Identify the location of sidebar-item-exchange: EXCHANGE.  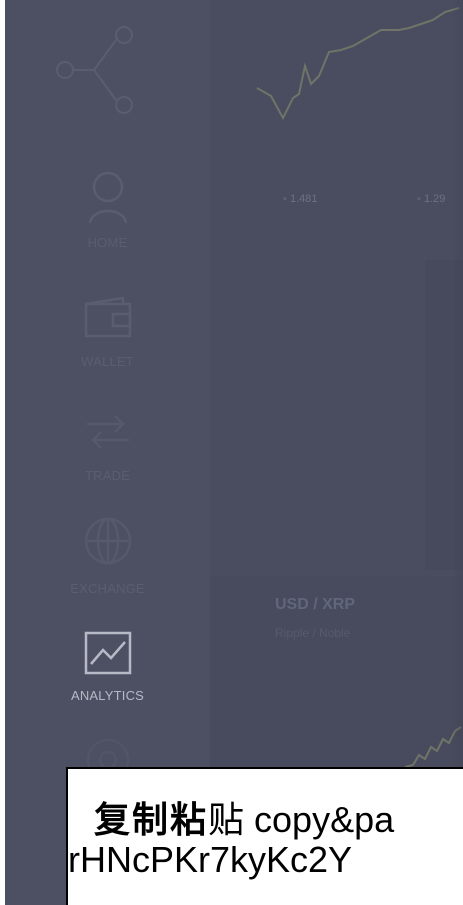
(107, 555).